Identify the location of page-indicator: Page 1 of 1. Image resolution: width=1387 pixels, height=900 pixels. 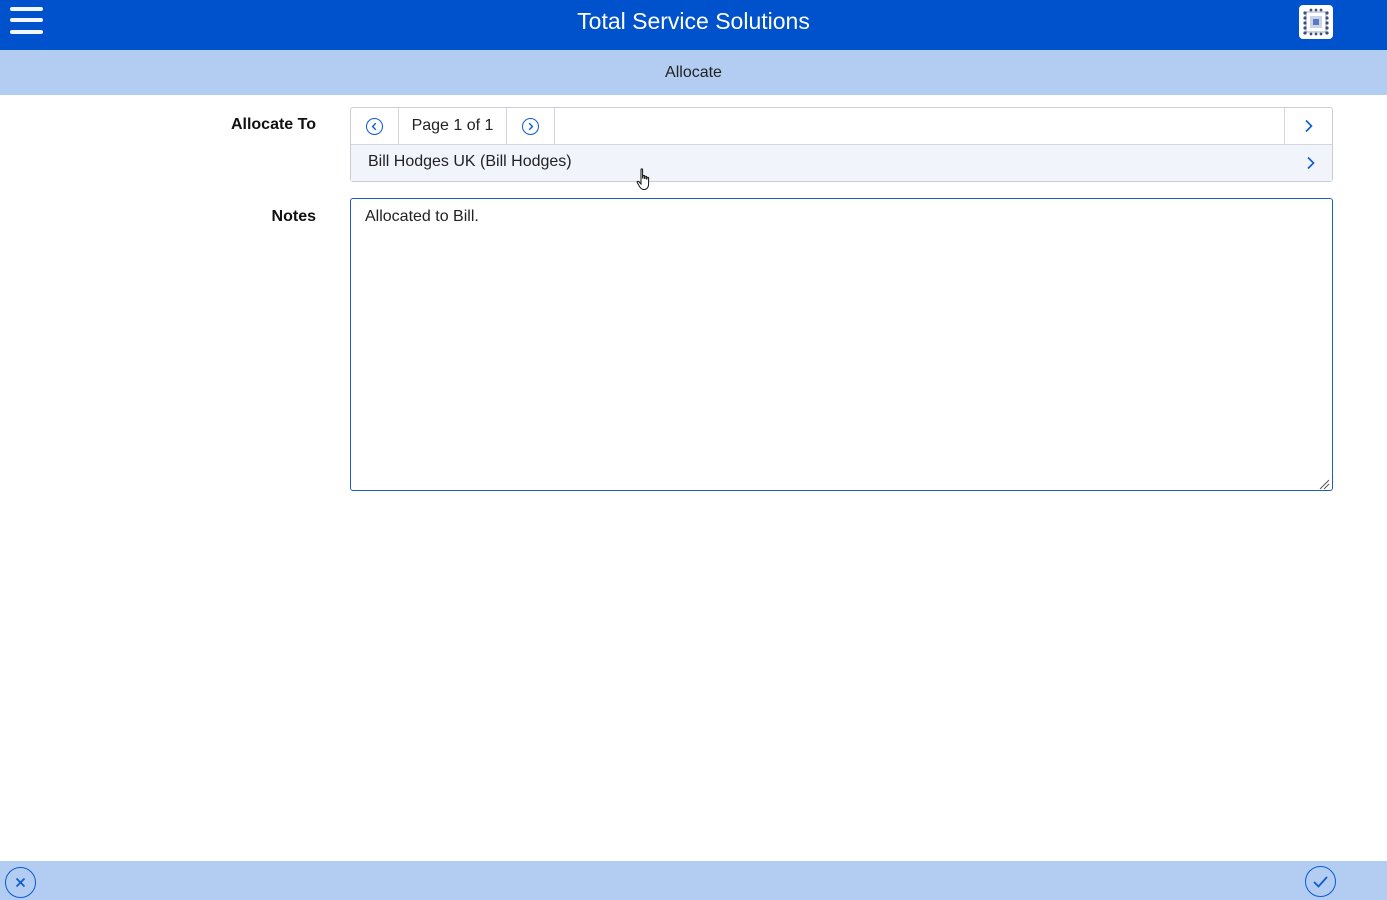
(453, 126).